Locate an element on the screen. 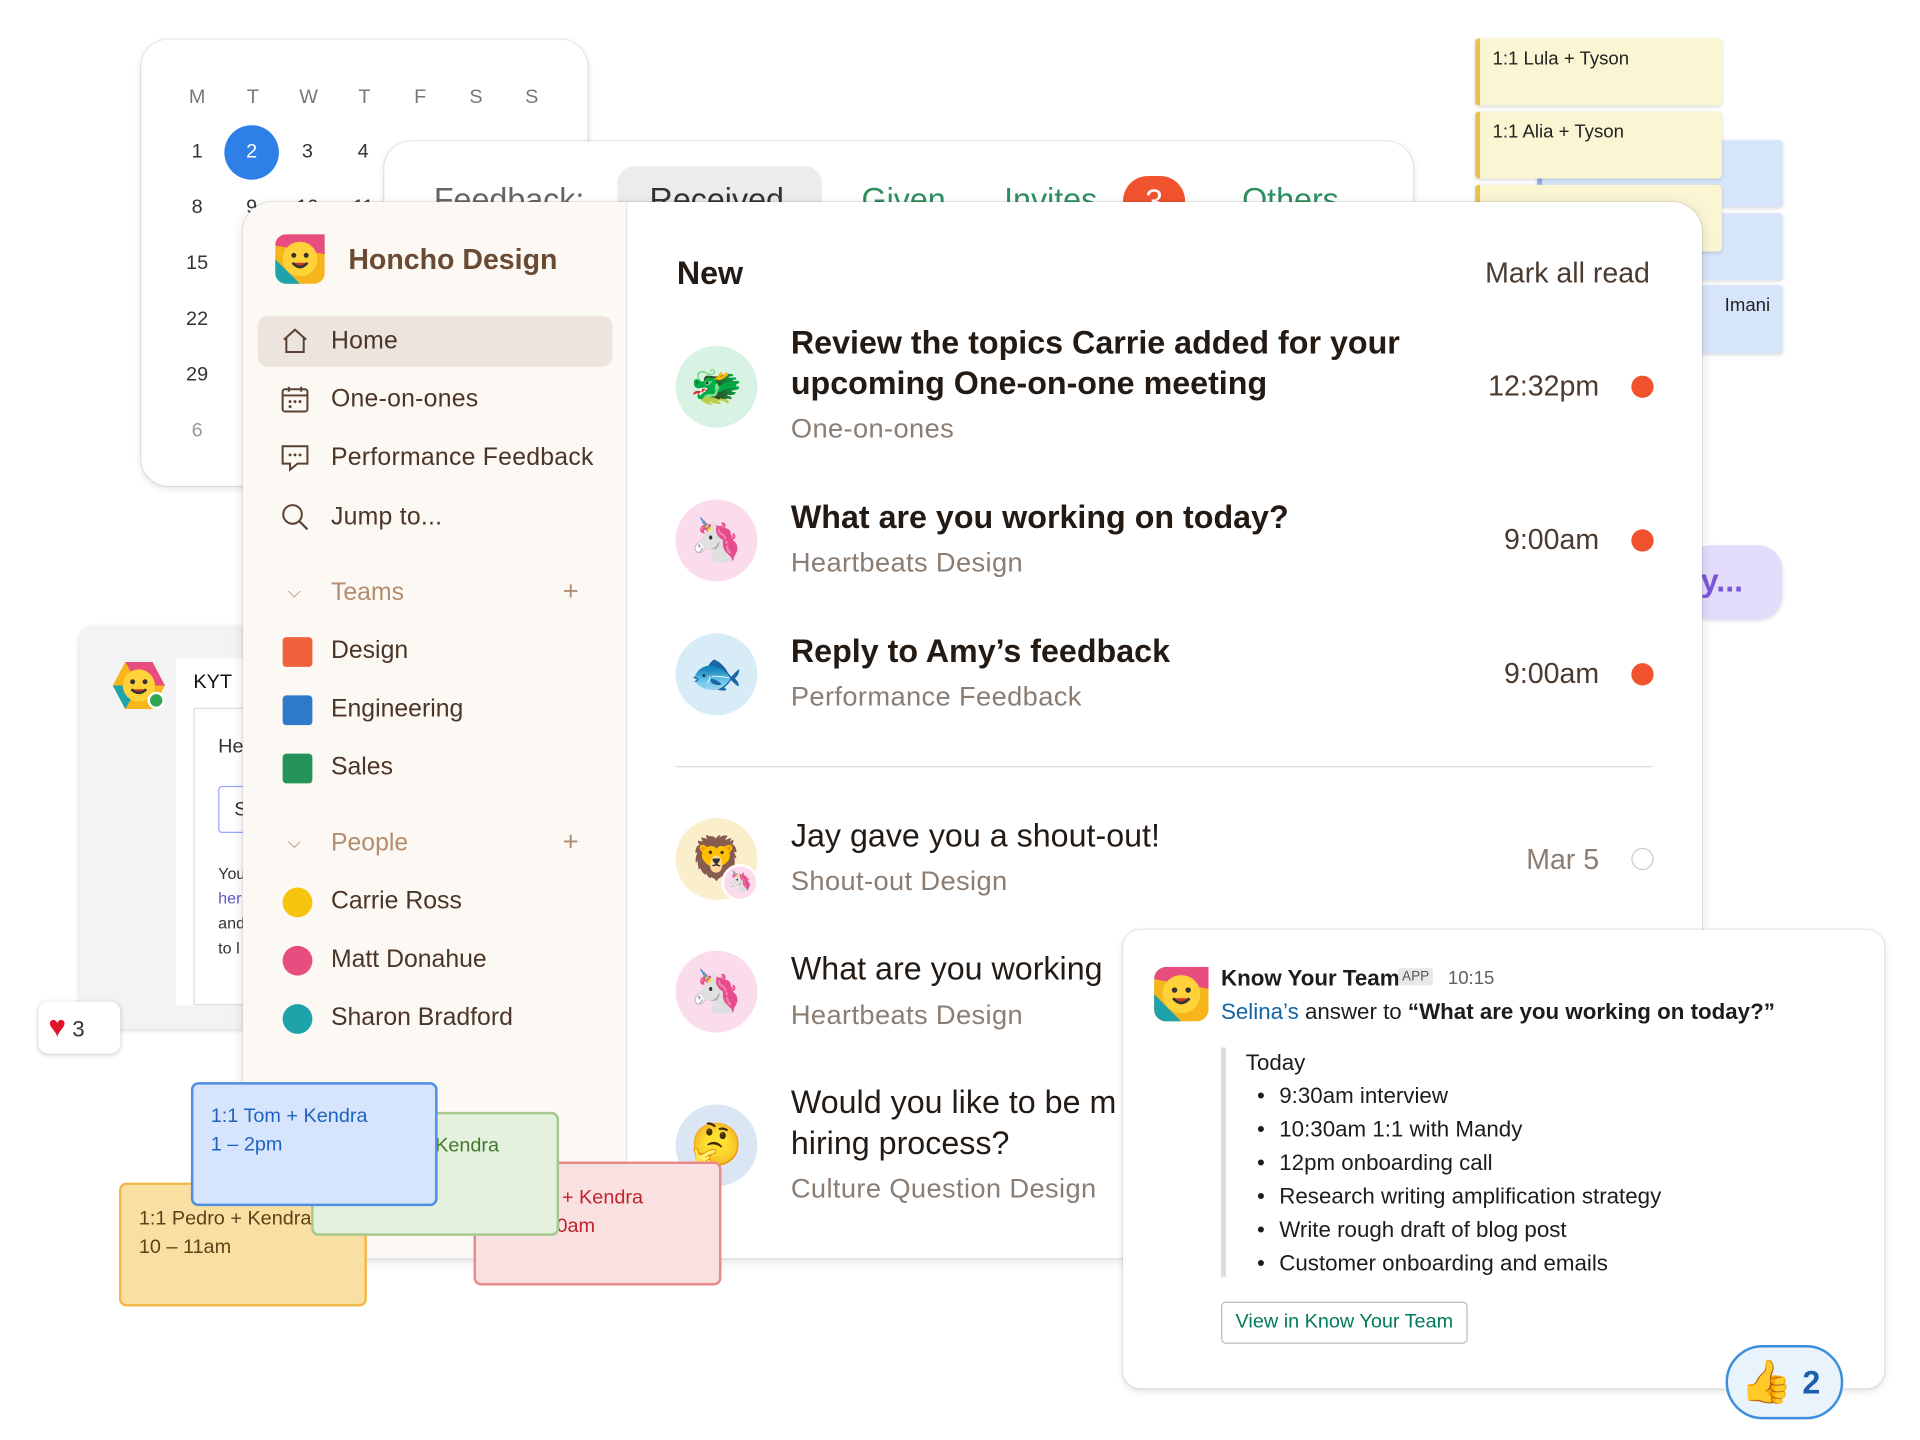 The width and height of the screenshot is (1920, 1440). person-item: Sharon Bradford is located at coordinates (422, 1018).